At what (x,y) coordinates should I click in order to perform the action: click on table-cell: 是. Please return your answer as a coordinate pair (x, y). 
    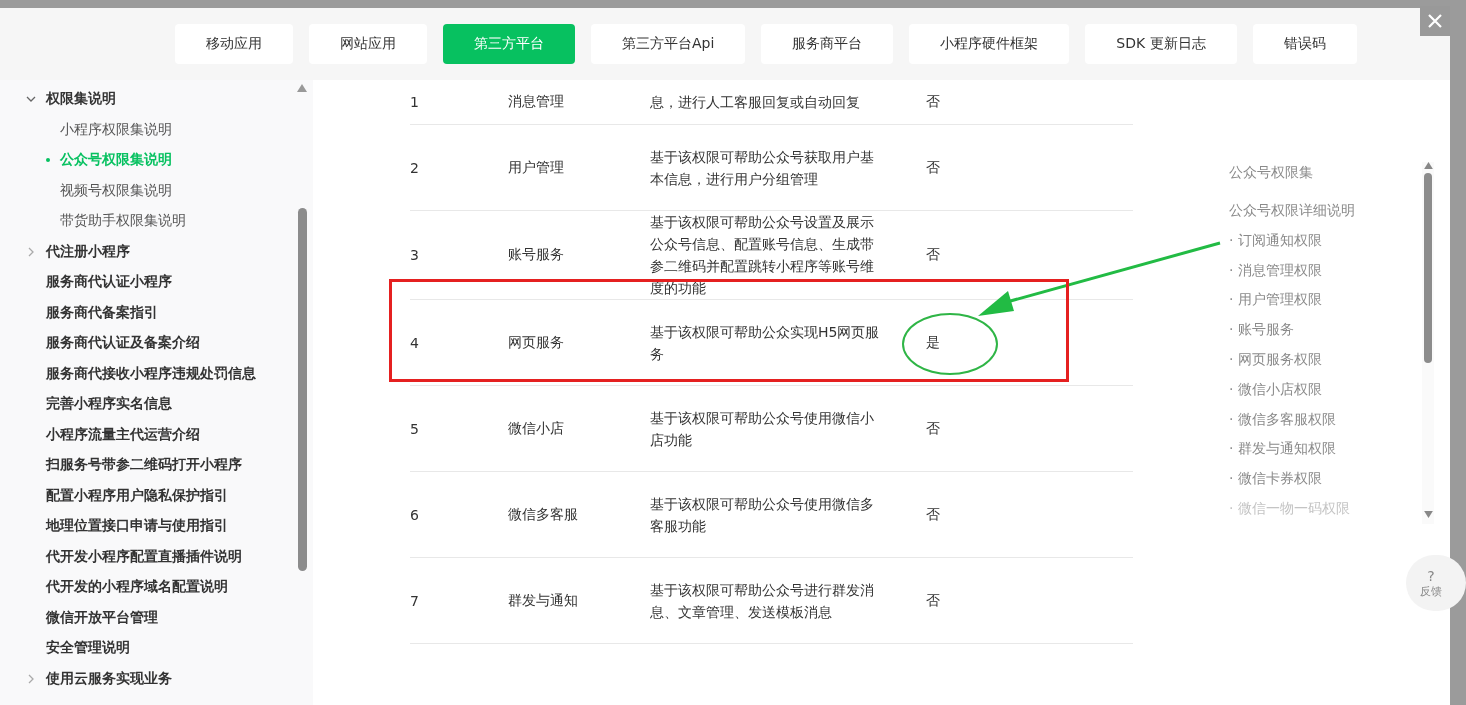
    Looking at the image, I should click on (933, 341).